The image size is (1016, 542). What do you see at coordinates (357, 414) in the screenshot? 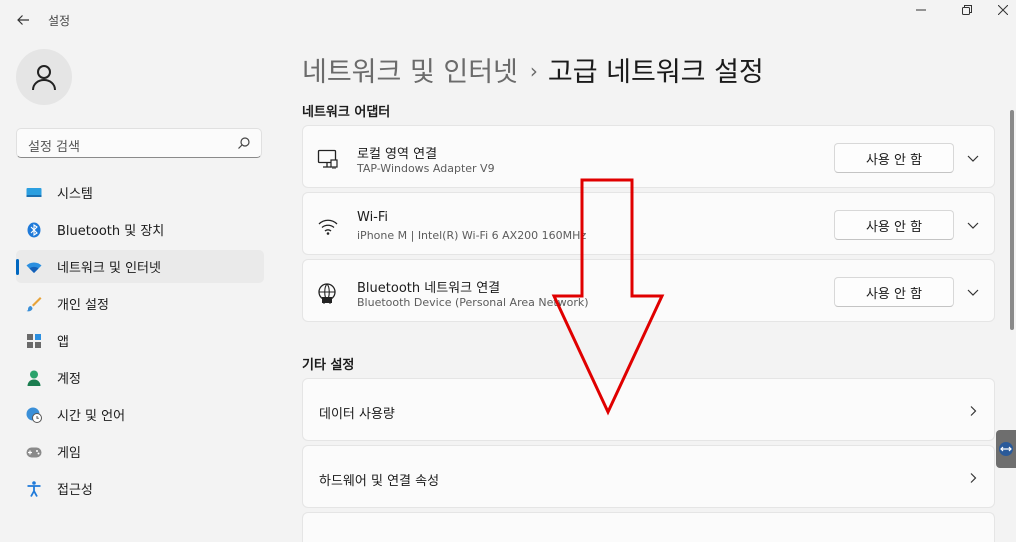
I see `link-title: 데이터 사용량` at bounding box center [357, 414].